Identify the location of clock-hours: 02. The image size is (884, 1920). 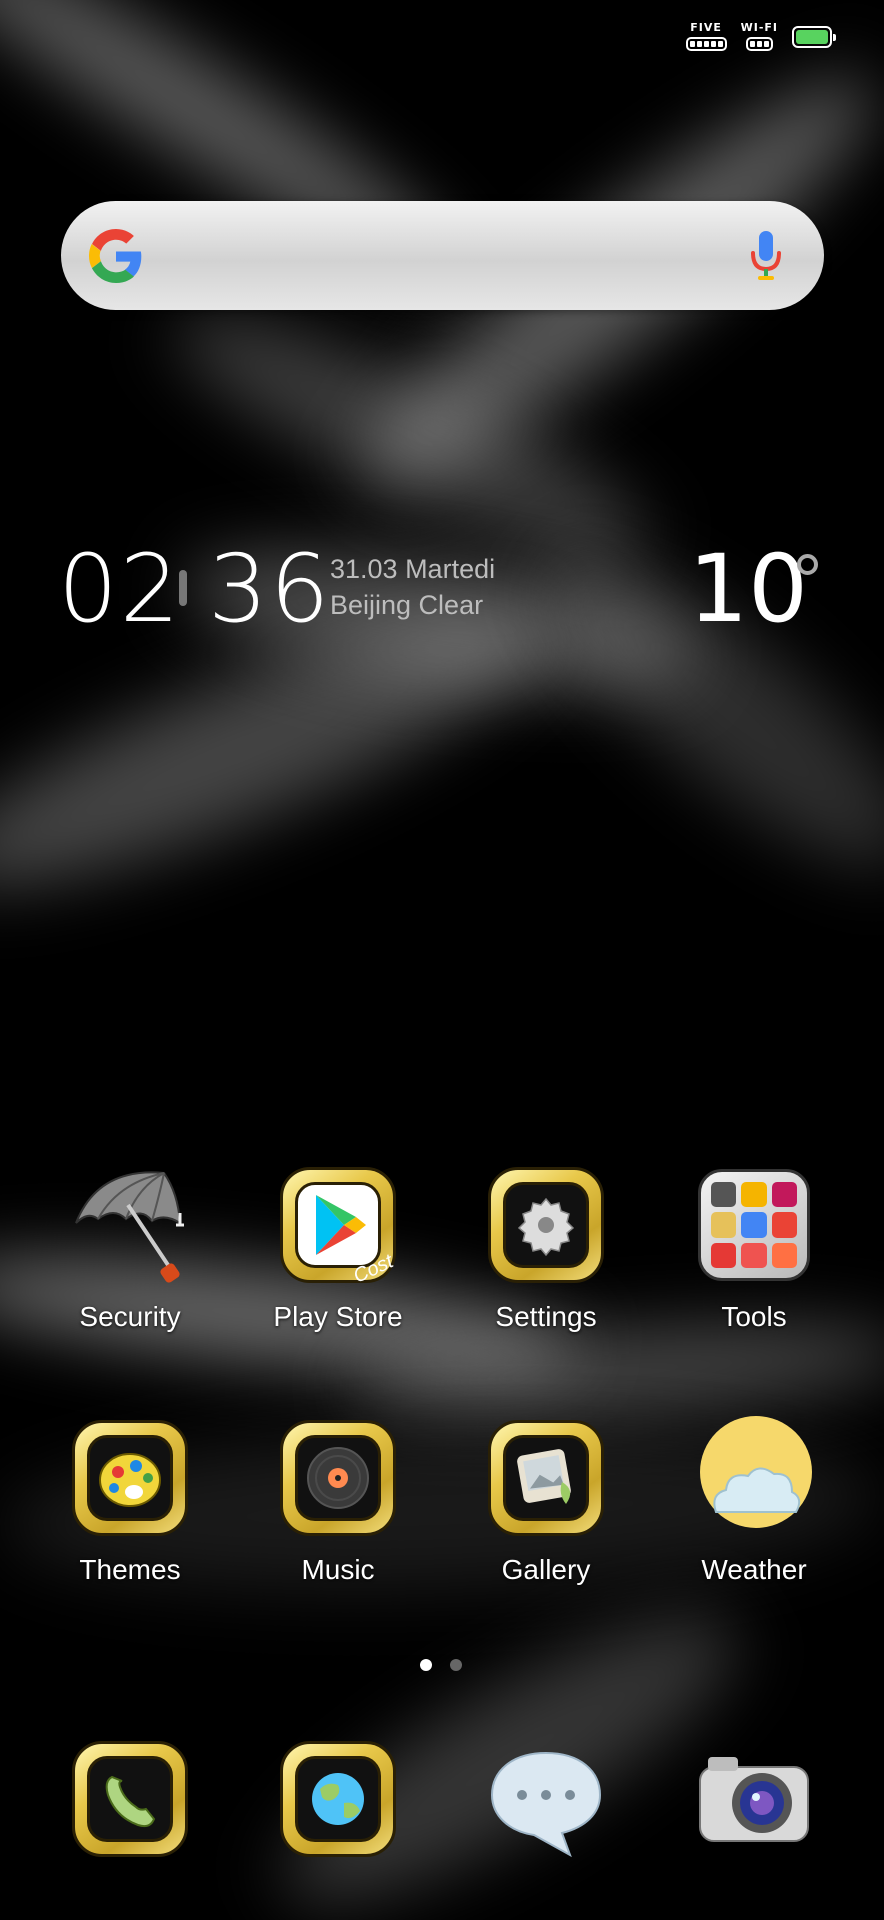
(120, 589).